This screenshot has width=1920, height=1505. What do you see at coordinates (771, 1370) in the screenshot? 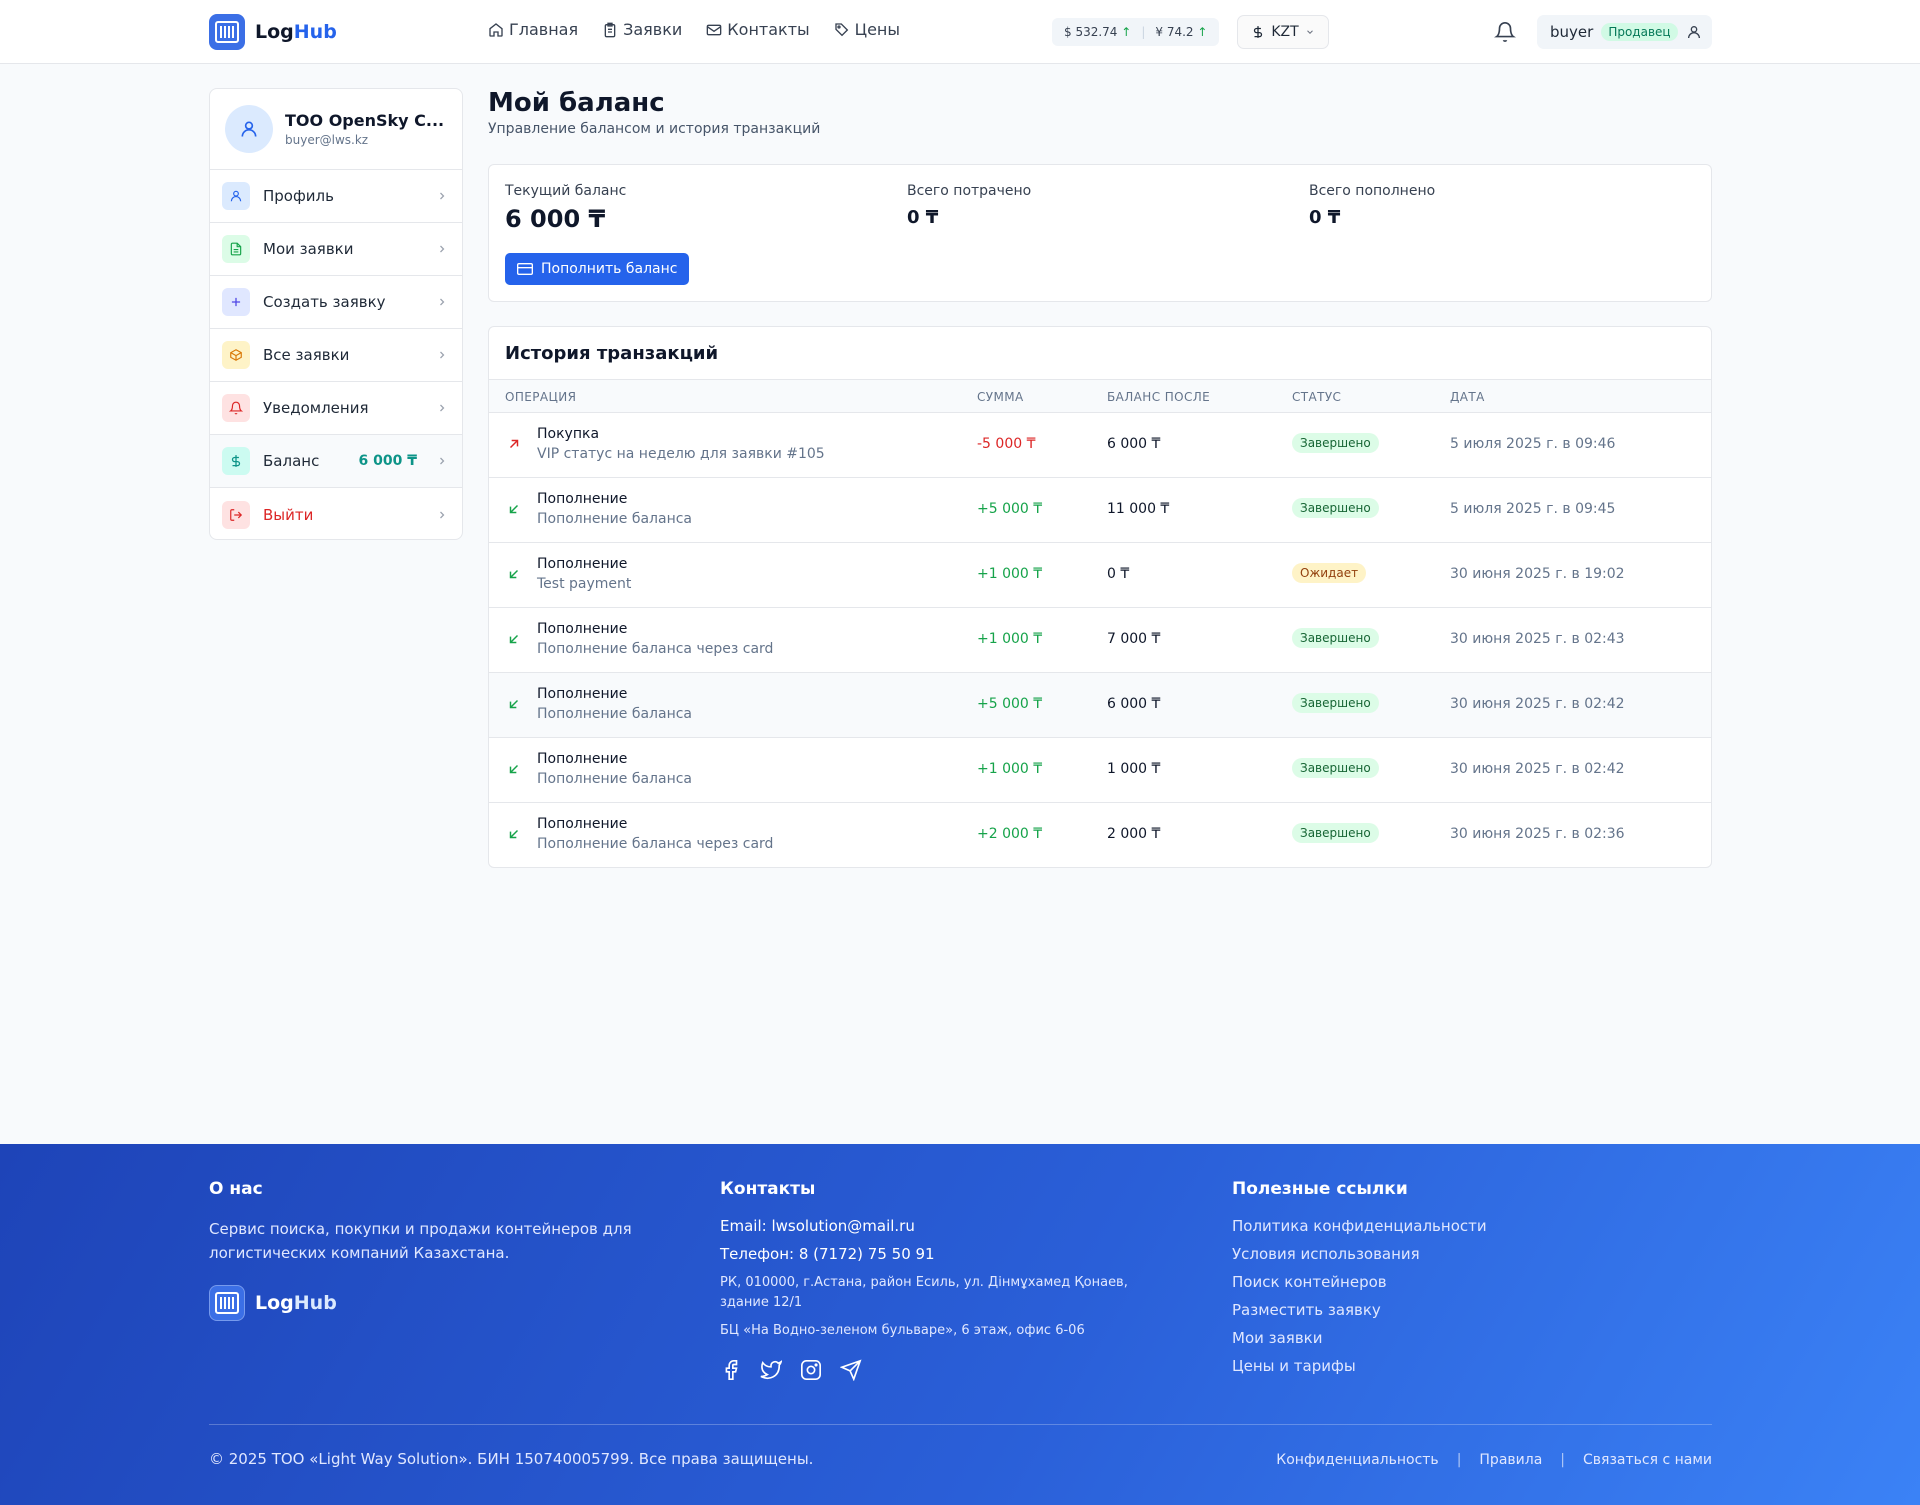
I see `twitter-icon` at bounding box center [771, 1370].